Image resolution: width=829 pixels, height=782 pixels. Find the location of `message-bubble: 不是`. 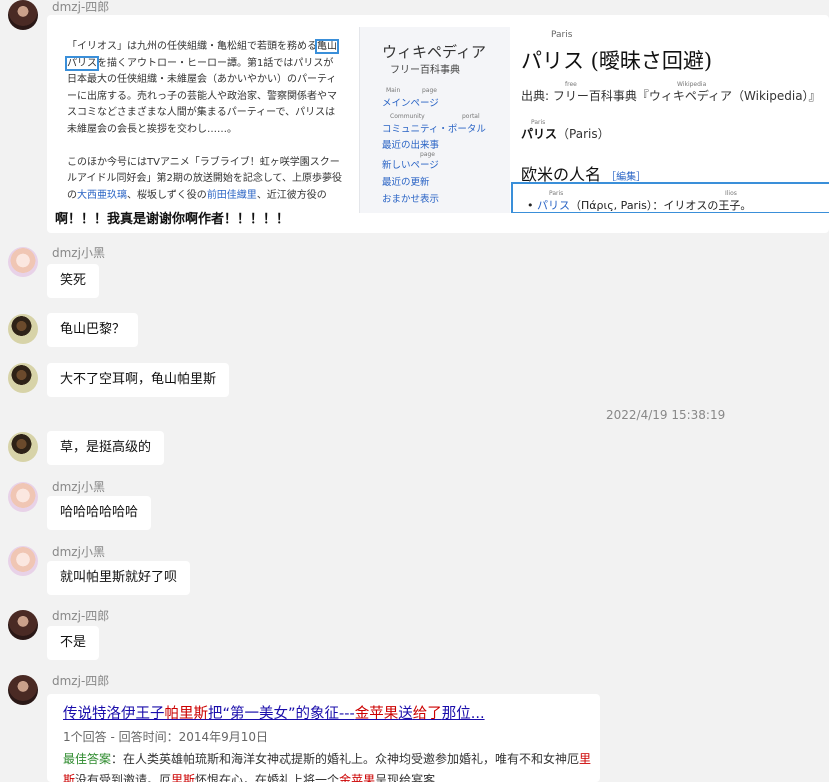

message-bubble: 不是 is located at coordinates (73, 643).